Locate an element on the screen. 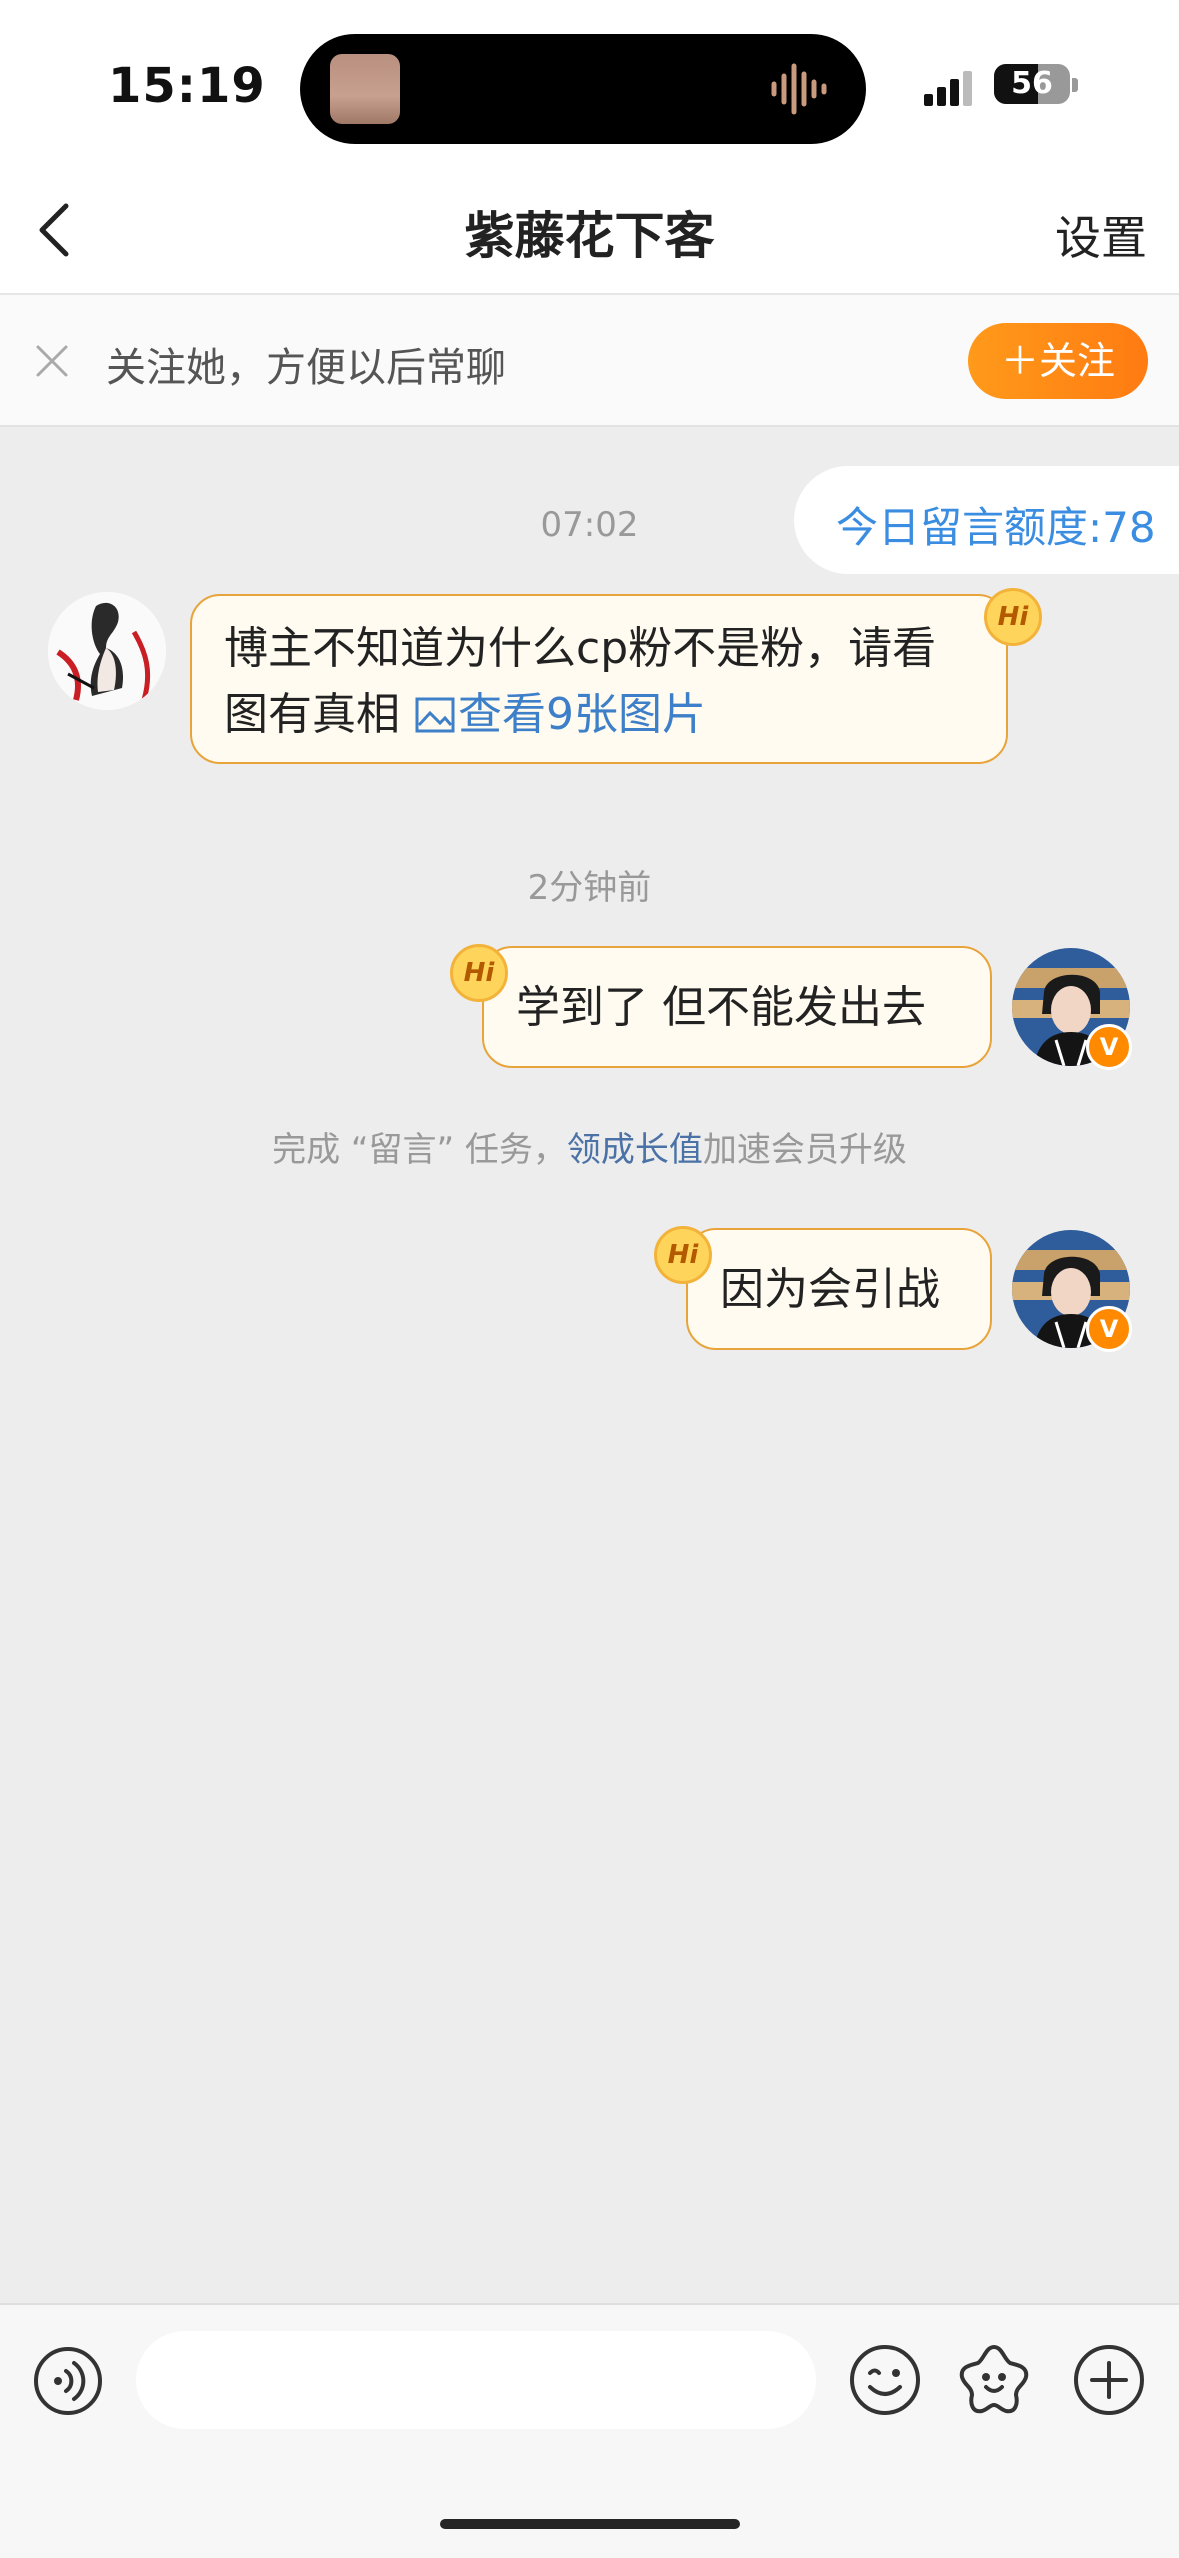  timestamp: 07:02 is located at coordinates (589, 525).